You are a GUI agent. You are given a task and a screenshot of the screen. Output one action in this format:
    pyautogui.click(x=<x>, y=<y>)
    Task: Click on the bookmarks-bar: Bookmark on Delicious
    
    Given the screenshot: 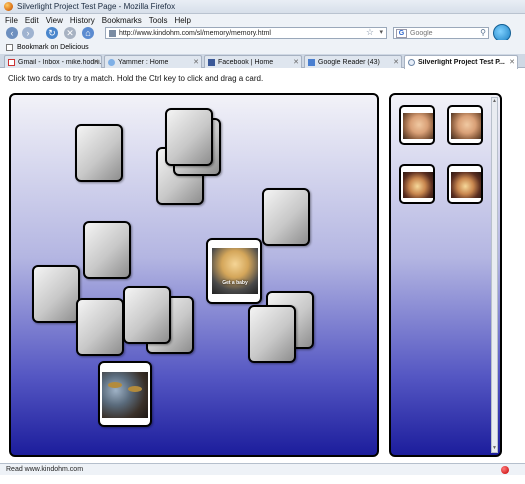 What is the action you would take?
    pyautogui.click(x=262, y=47)
    